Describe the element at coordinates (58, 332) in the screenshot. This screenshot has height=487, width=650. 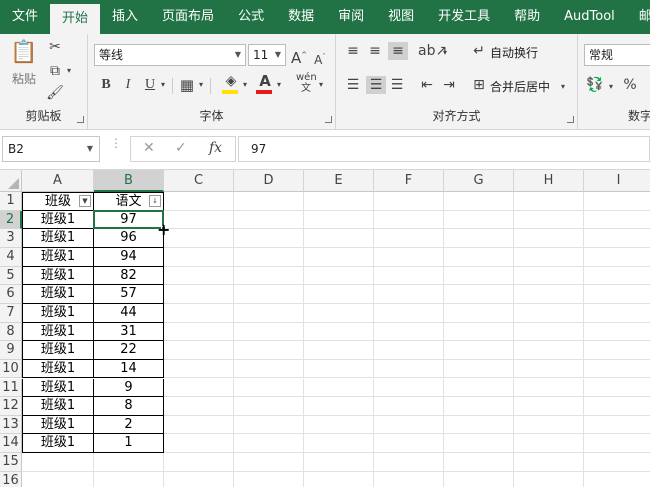
I see `cell-a8: 班级1` at that location.